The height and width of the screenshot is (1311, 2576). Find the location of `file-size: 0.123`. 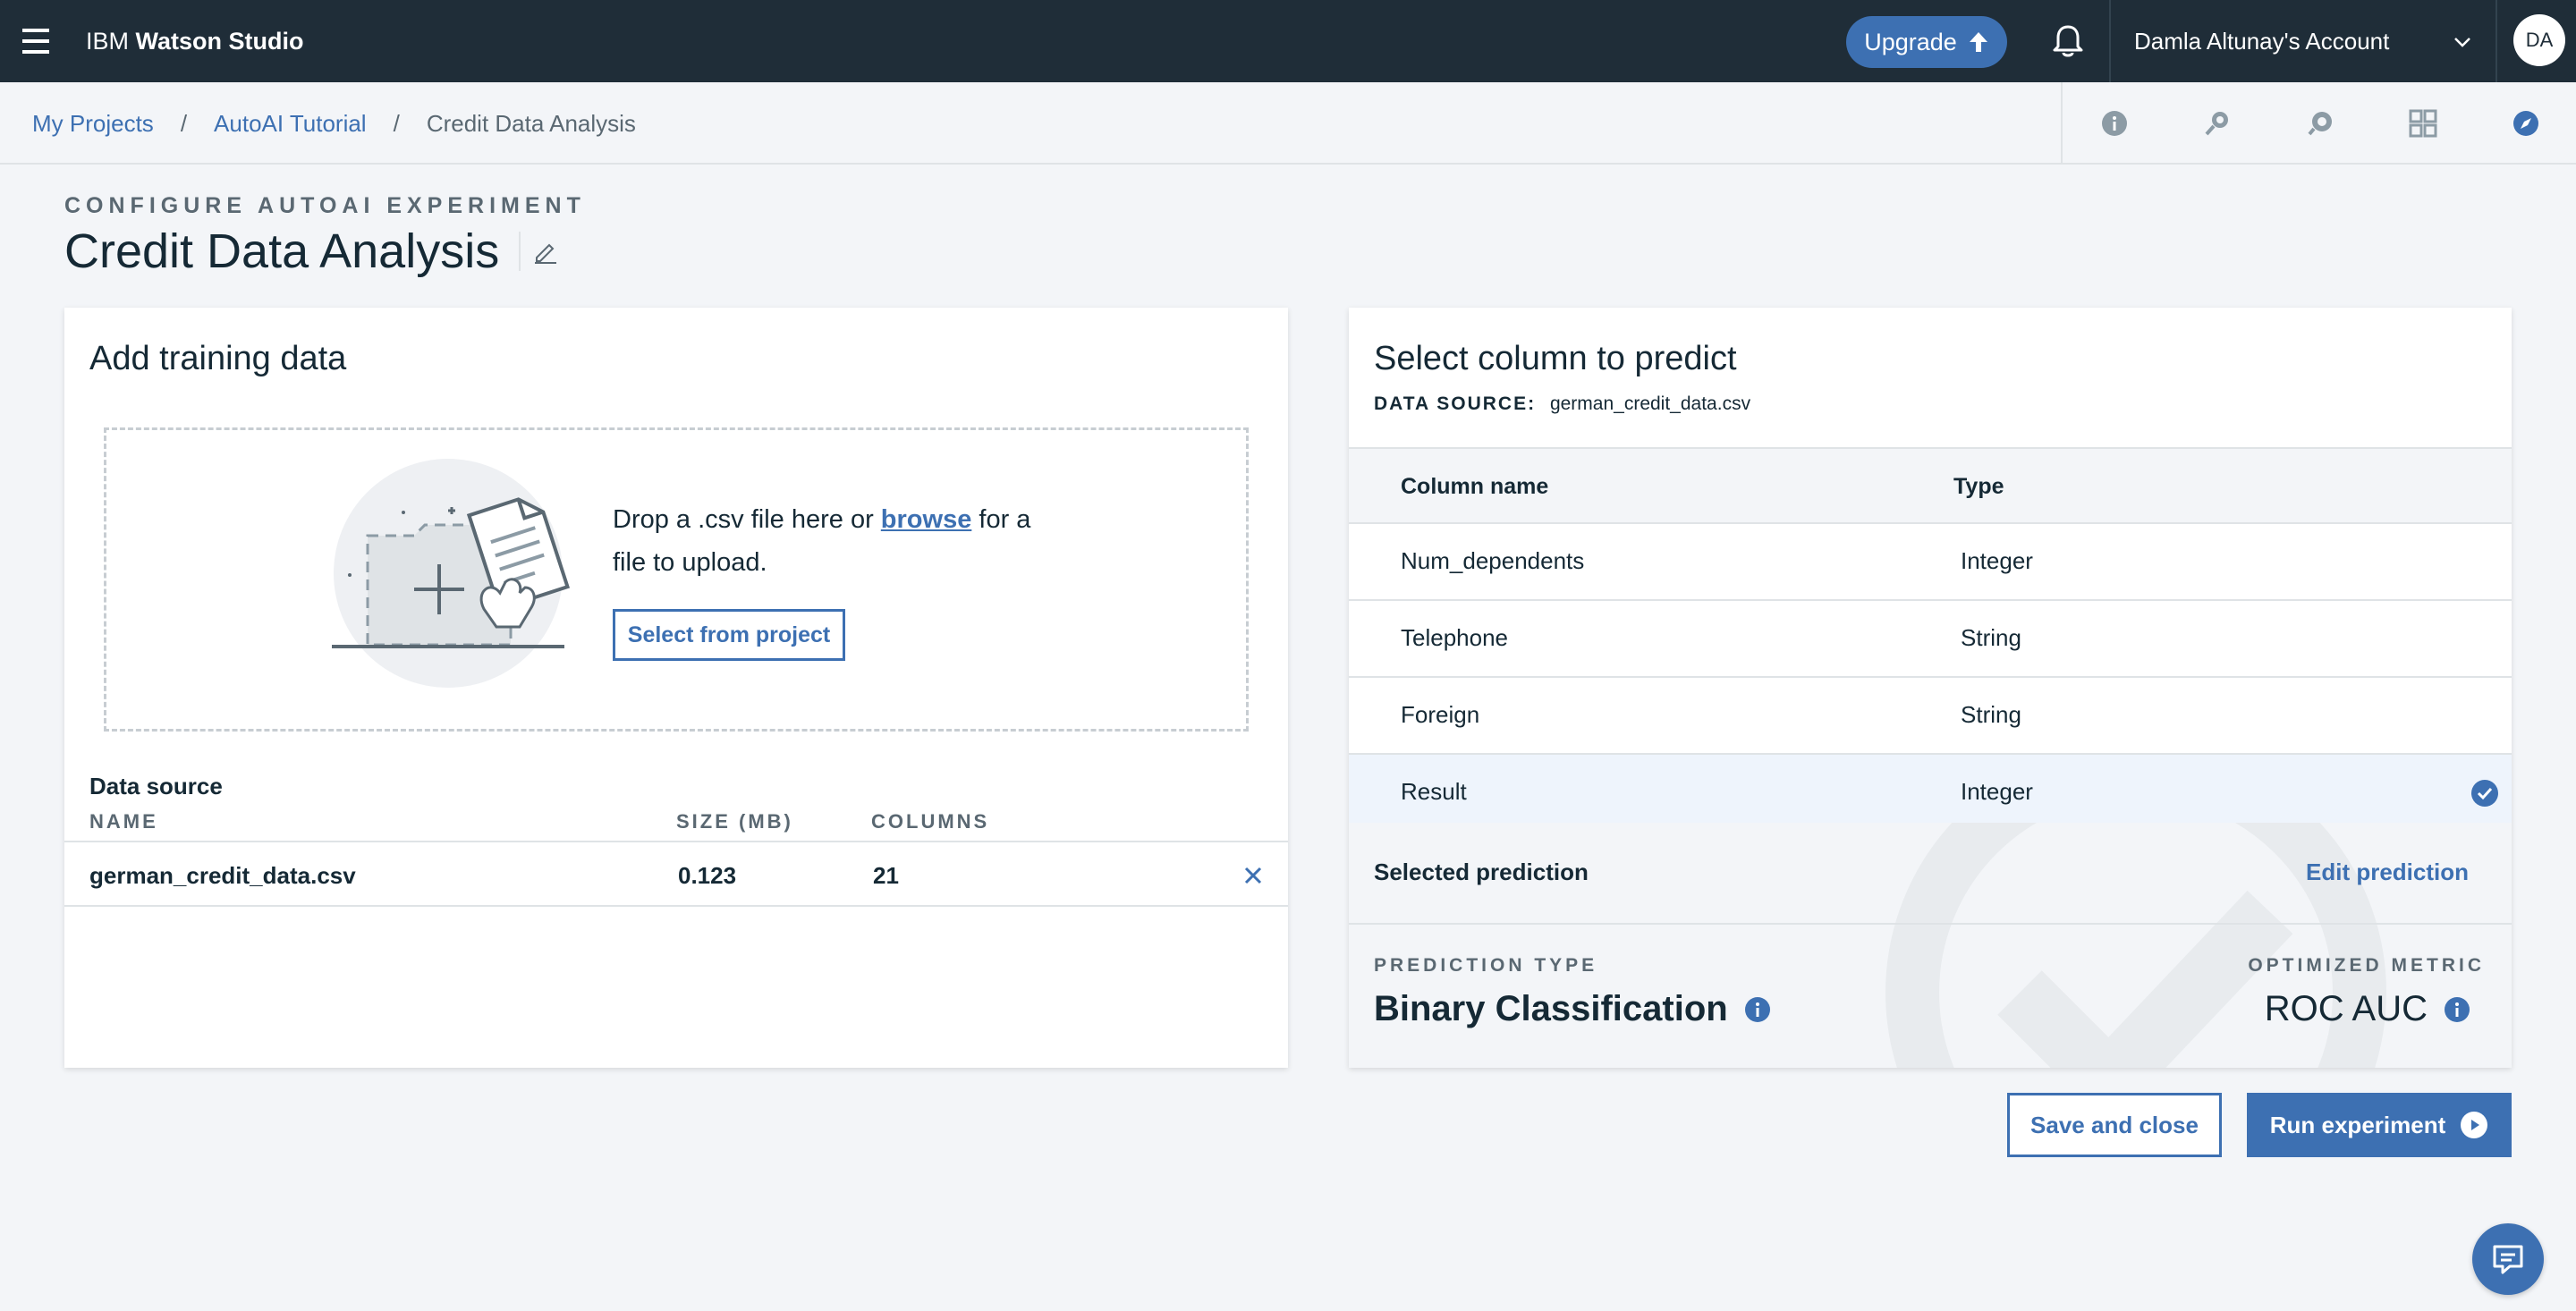

file-size: 0.123 is located at coordinates (707, 875).